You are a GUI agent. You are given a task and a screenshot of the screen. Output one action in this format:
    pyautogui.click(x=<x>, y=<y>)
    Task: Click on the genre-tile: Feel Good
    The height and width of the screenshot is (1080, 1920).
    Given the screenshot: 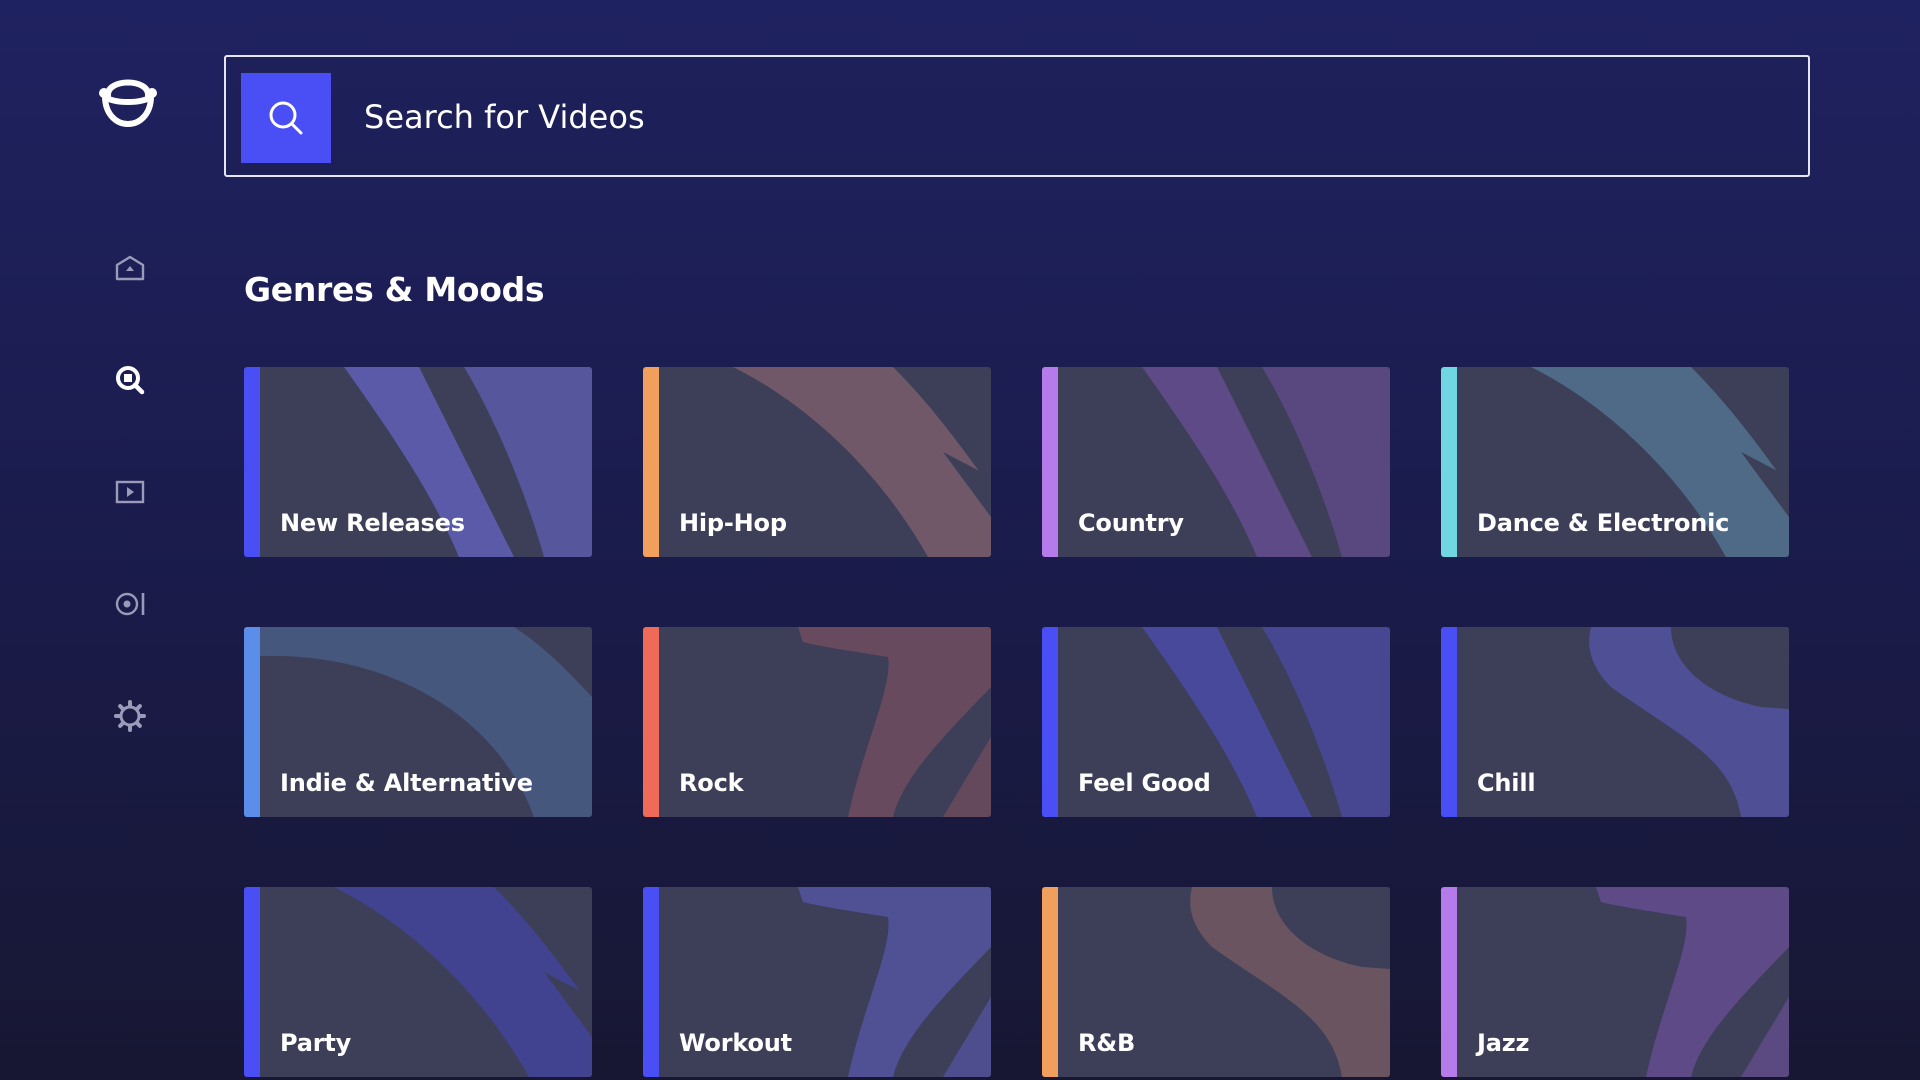 What is the action you would take?
    pyautogui.click(x=1216, y=722)
    